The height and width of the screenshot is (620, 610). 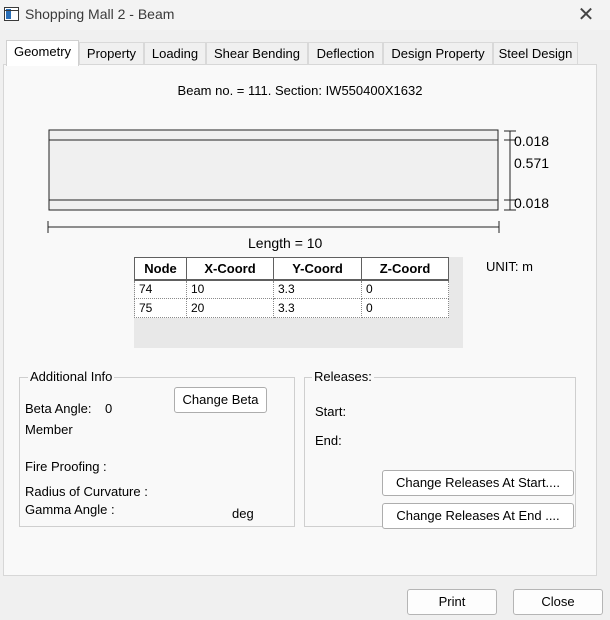 I want to click on change-beta-button: Change Beta, so click(x=220, y=400).